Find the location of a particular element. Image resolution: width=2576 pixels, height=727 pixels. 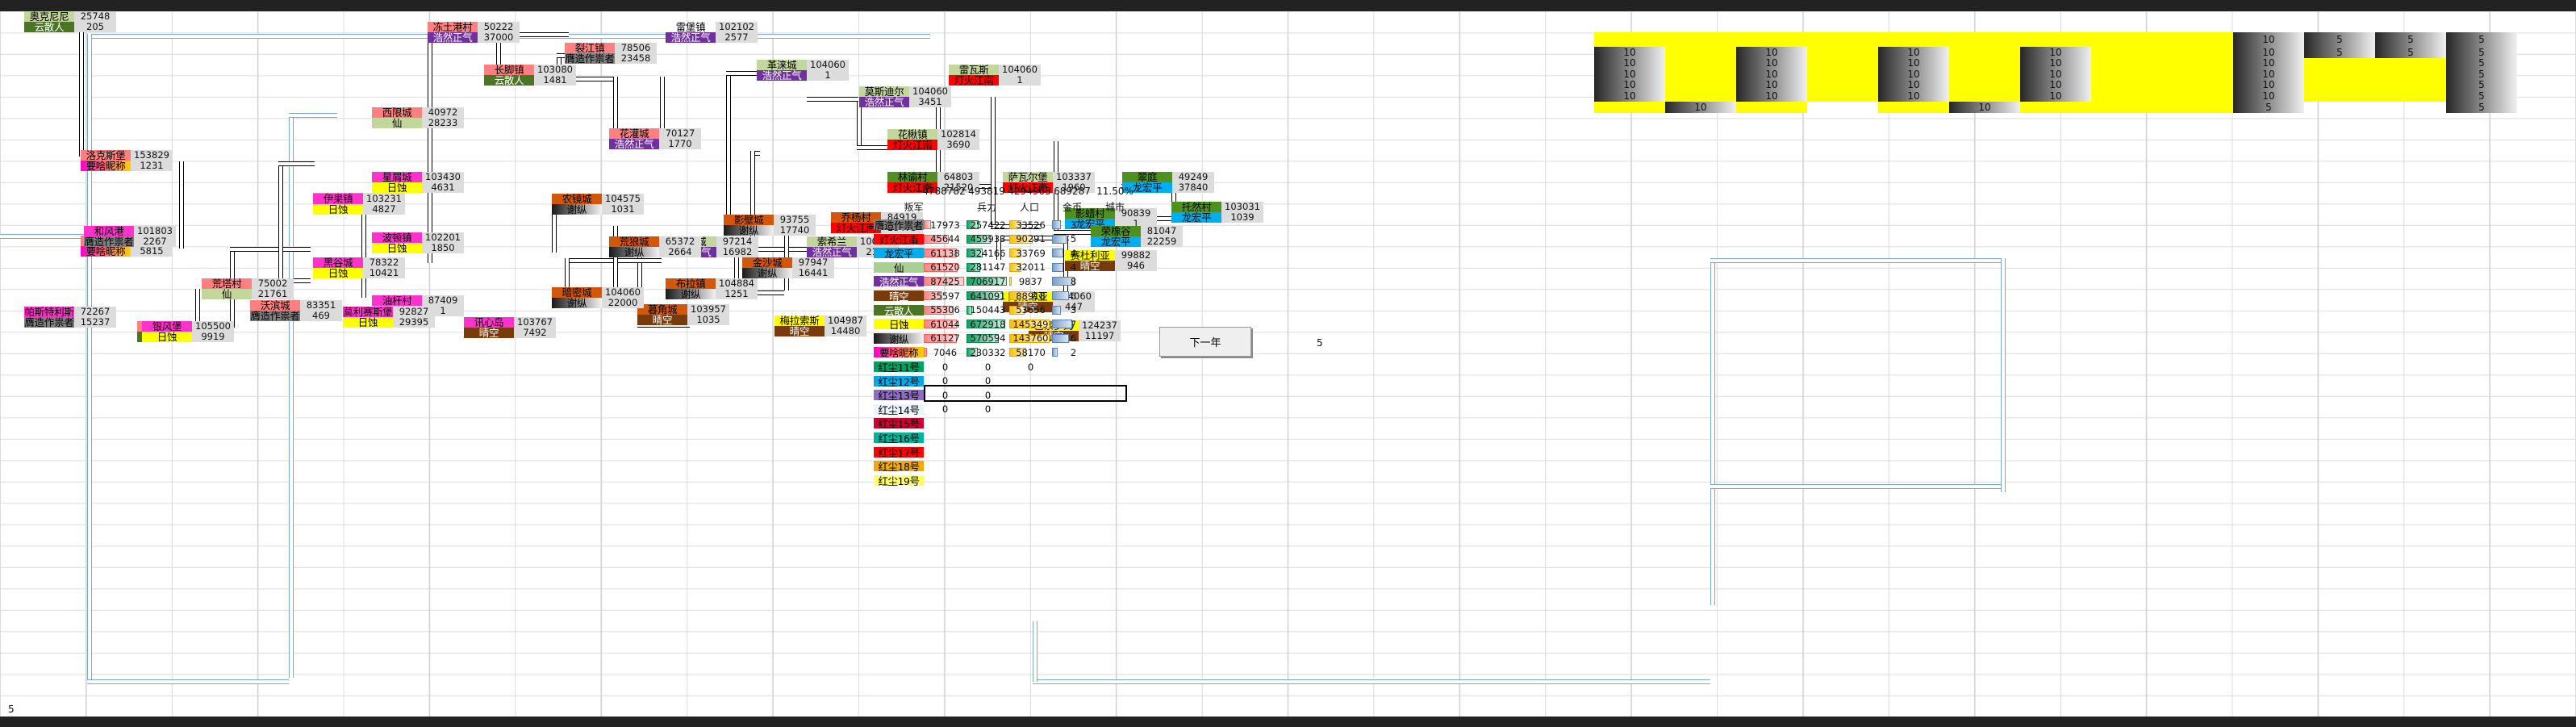

city-node: 金沙城 谢纵 97947 16441 is located at coordinates (788, 268).